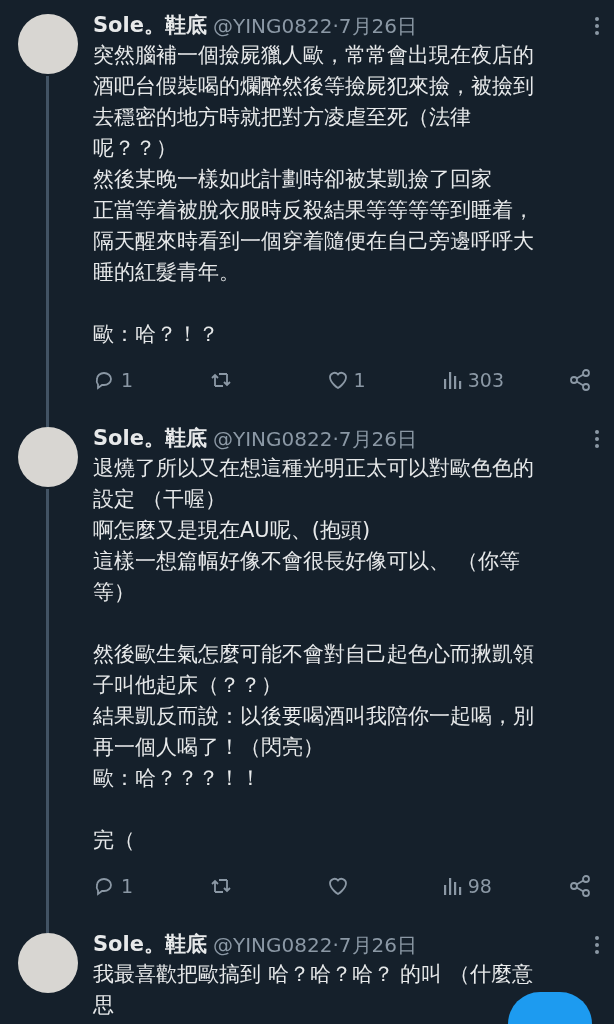  Describe the element at coordinates (103, 1005) in the screenshot. I see `post-text-line: 思` at that location.